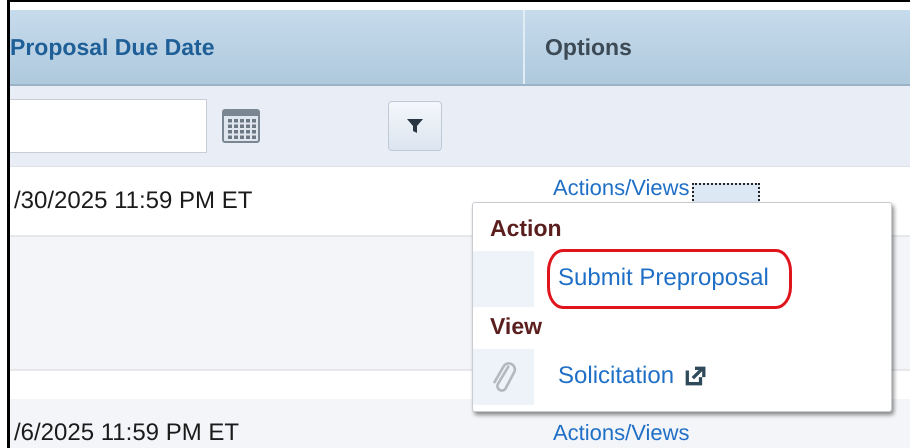  Describe the element at coordinates (108, 126) in the screenshot. I see `date-filter-field` at that location.